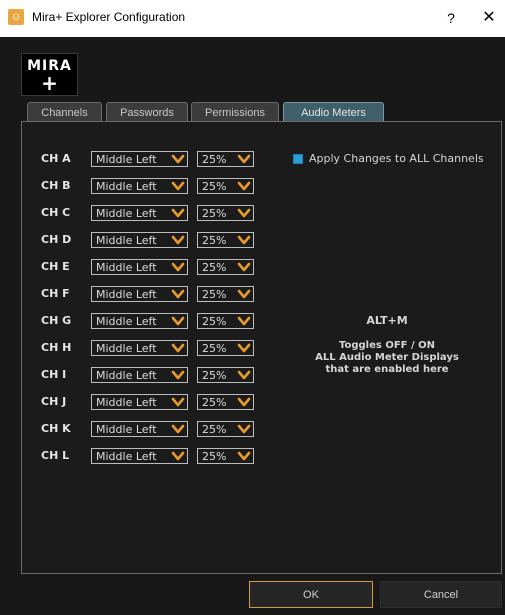  I want to click on tab-permissions: Permissions, so click(235, 111).